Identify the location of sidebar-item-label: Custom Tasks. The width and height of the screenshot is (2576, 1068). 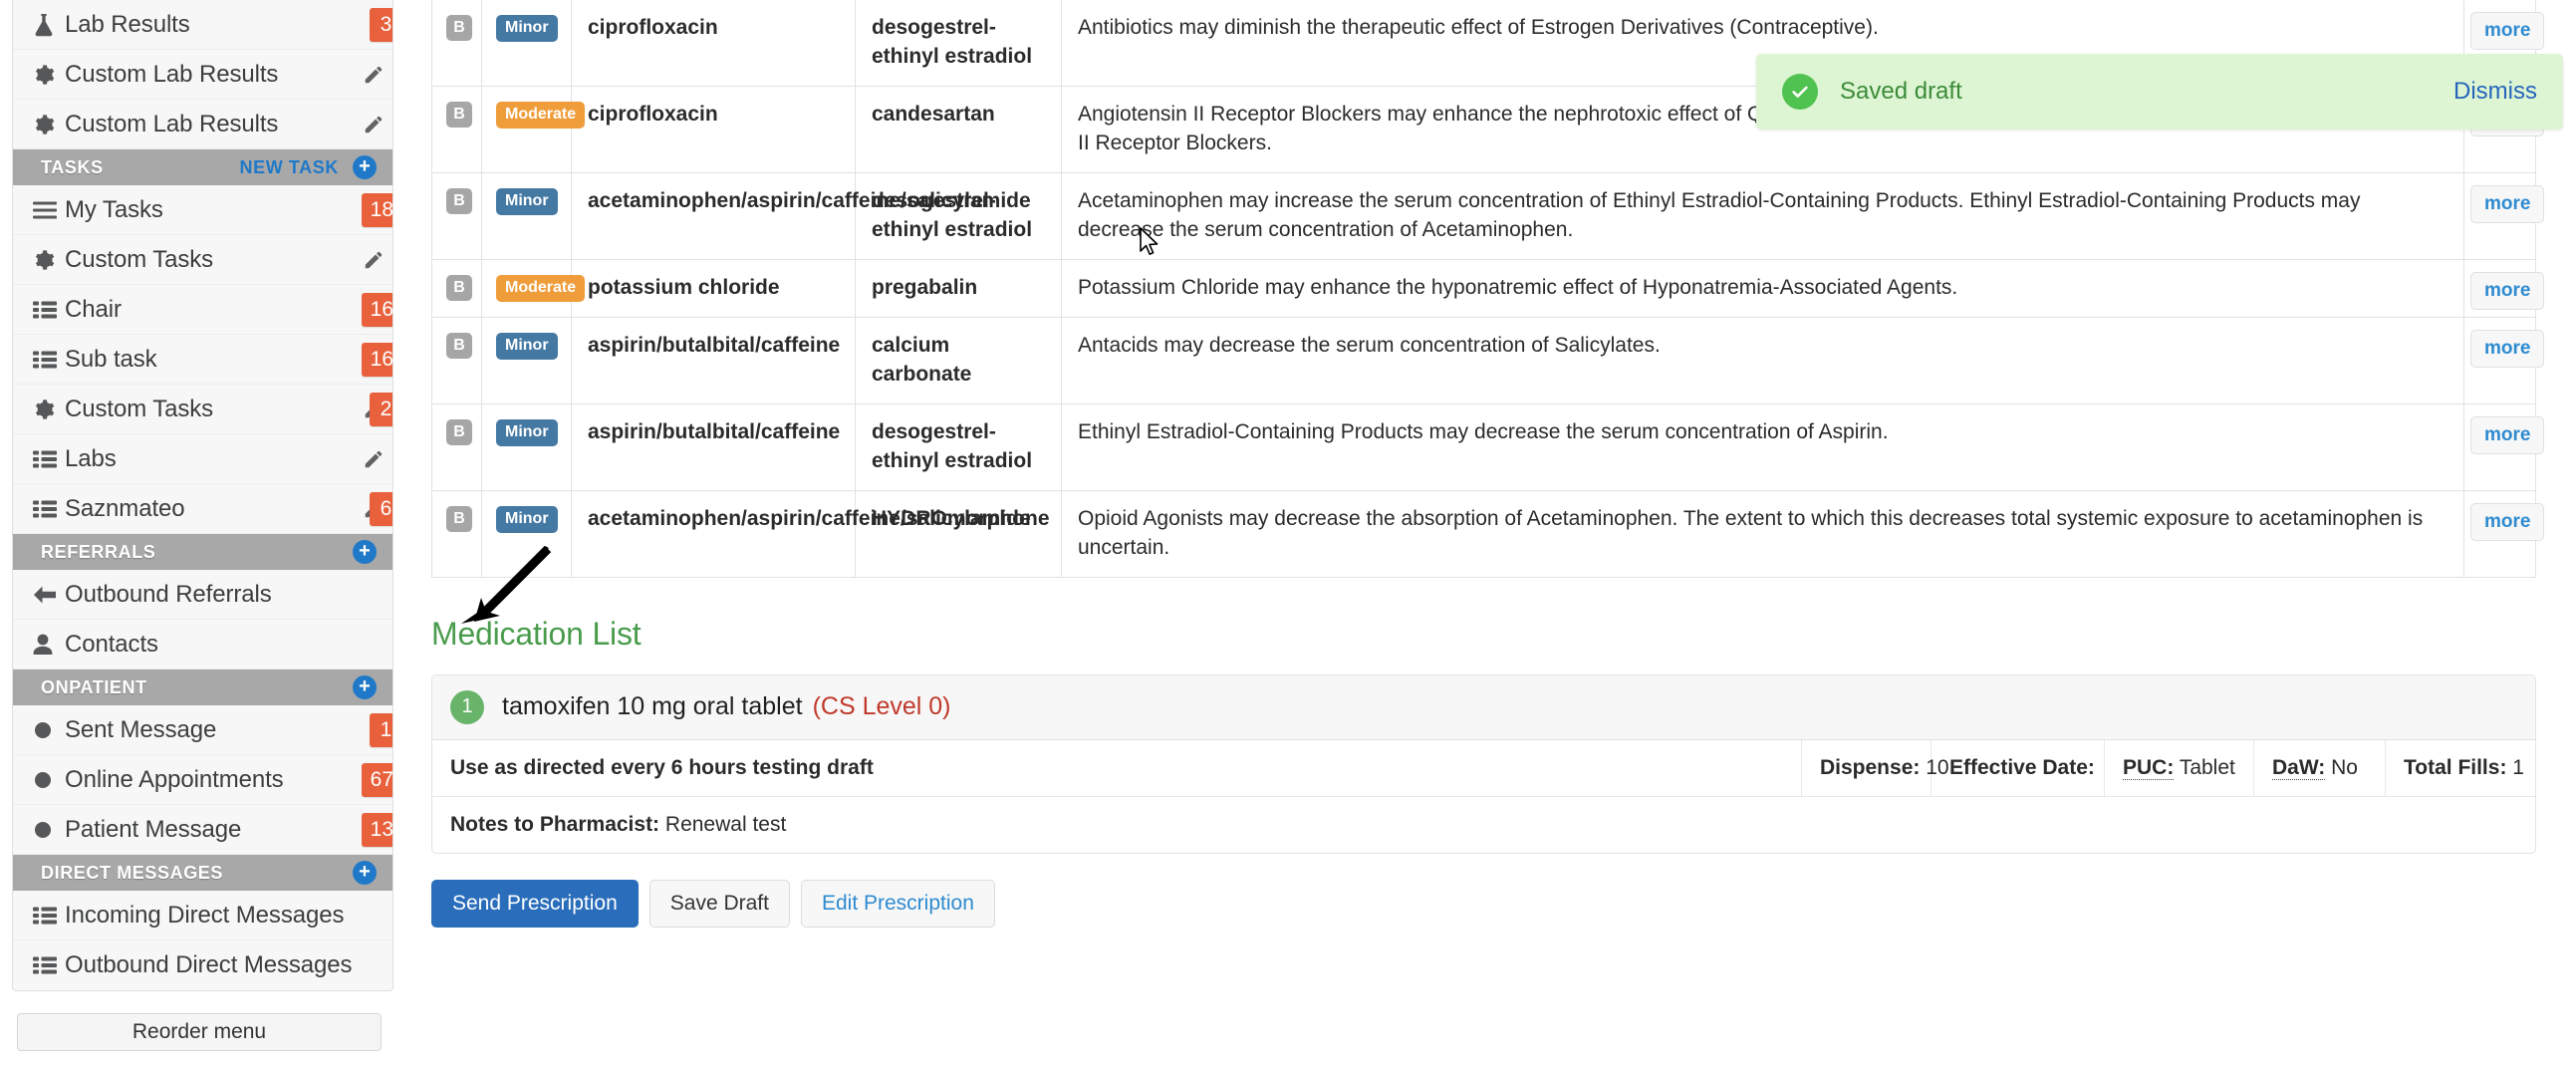
(139, 259).